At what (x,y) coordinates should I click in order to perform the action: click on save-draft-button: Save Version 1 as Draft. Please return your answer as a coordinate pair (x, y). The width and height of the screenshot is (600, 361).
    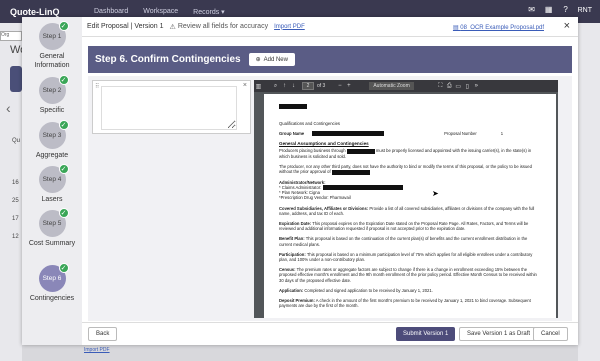
    Looking at the image, I should click on (499, 334).